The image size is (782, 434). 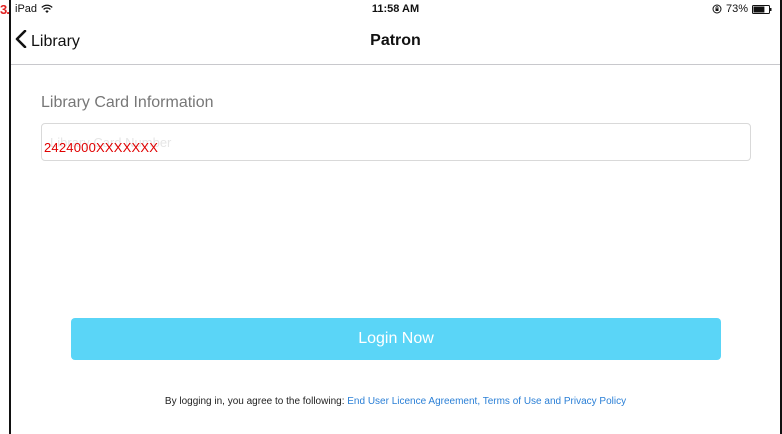 I want to click on status-right: 73%, so click(x=742, y=9).